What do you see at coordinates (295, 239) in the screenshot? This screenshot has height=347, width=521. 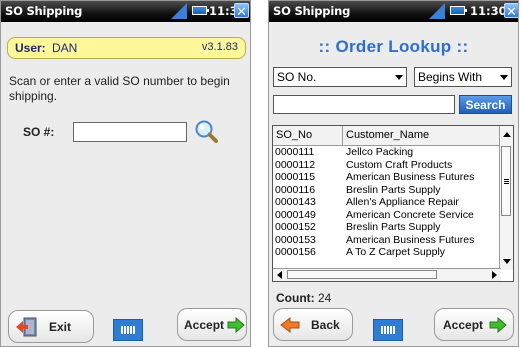 I see `so-number-cell: 0000153` at bounding box center [295, 239].